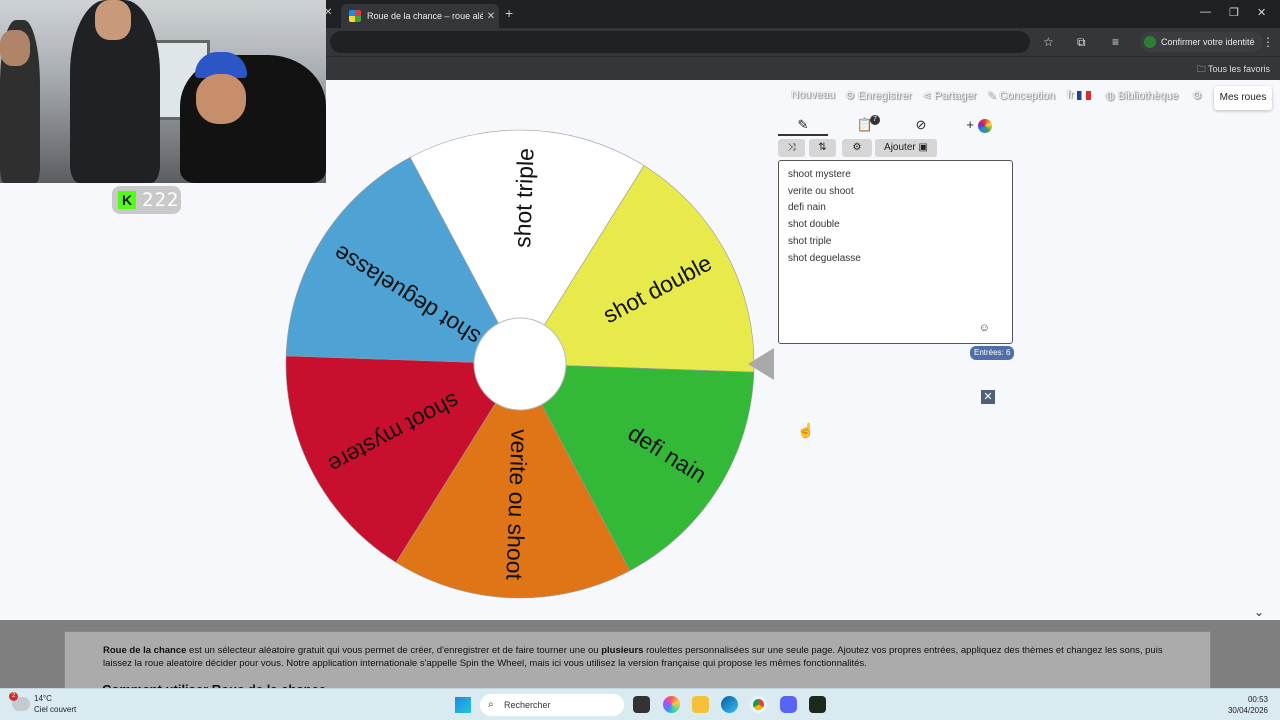  Describe the element at coordinates (1234, 12) in the screenshot. I see `restore-icon: ❐` at that location.